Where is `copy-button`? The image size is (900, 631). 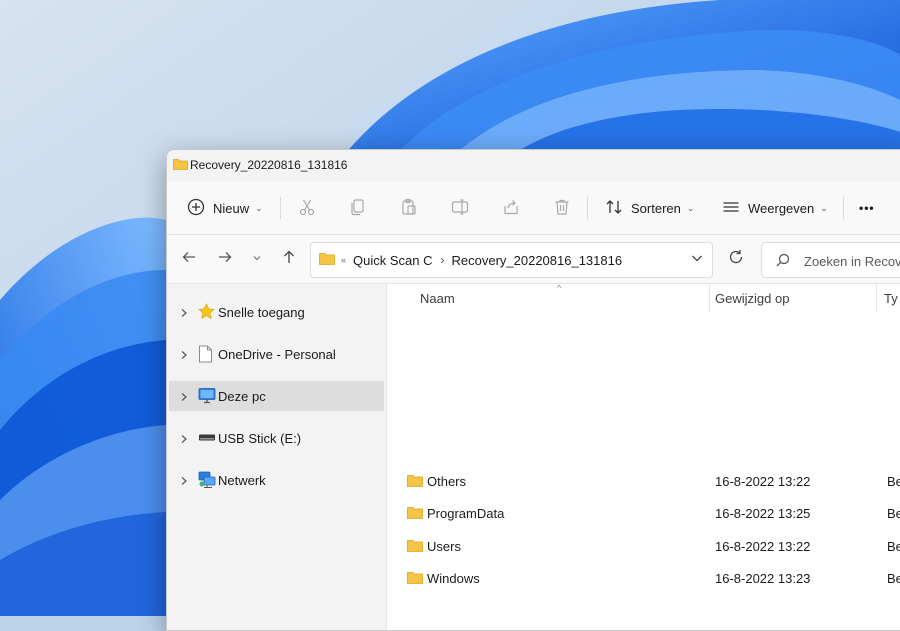
copy-button is located at coordinates (358, 208).